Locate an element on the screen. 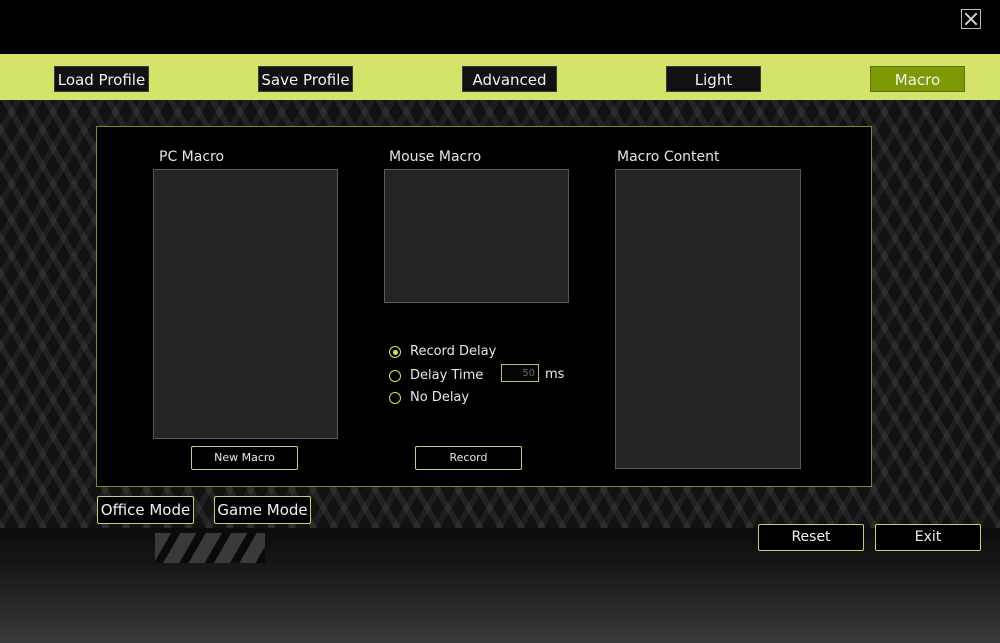 Image resolution: width=1000 pixels, height=643 pixels. macro-content-label: Macro Content is located at coordinates (668, 157).